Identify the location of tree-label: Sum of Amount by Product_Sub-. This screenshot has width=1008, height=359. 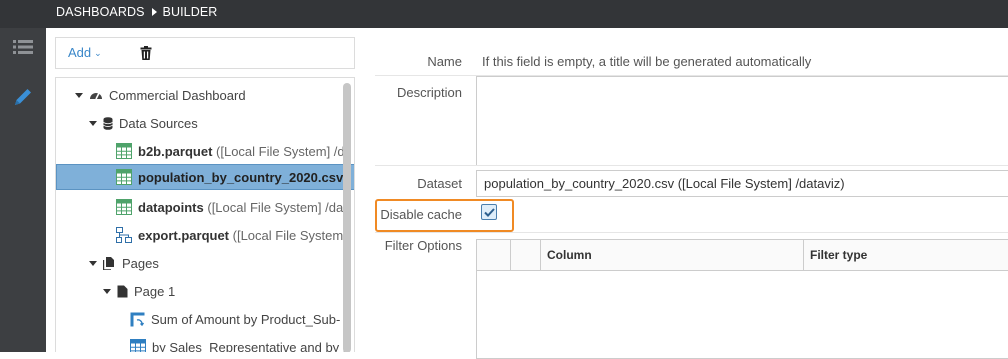
(246, 319).